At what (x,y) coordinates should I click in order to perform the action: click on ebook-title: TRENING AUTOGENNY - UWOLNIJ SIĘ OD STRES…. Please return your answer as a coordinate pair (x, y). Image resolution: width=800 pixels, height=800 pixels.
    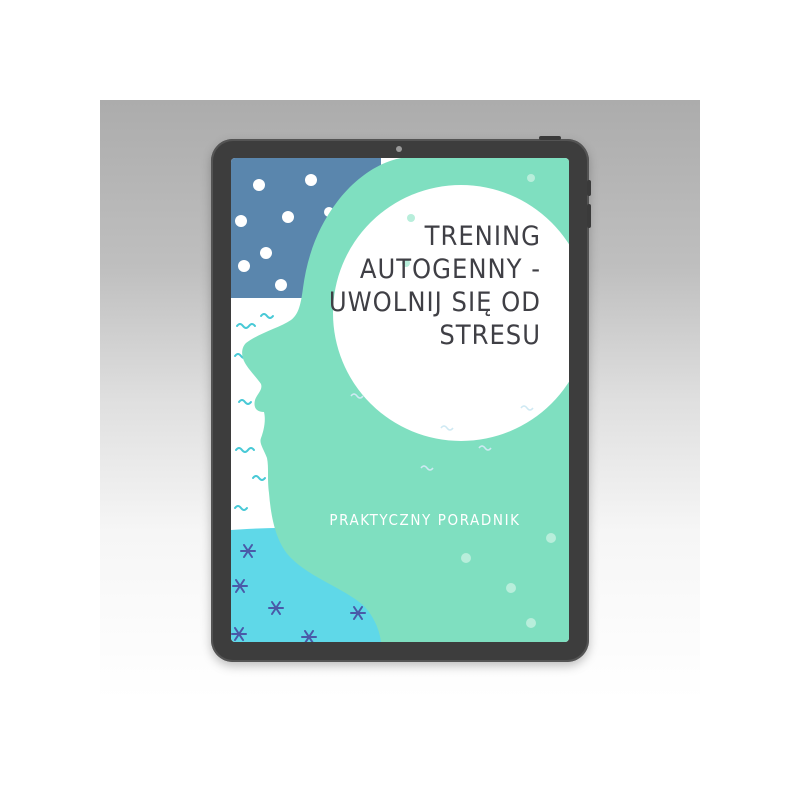
    Looking at the image, I should click on (426, 286).